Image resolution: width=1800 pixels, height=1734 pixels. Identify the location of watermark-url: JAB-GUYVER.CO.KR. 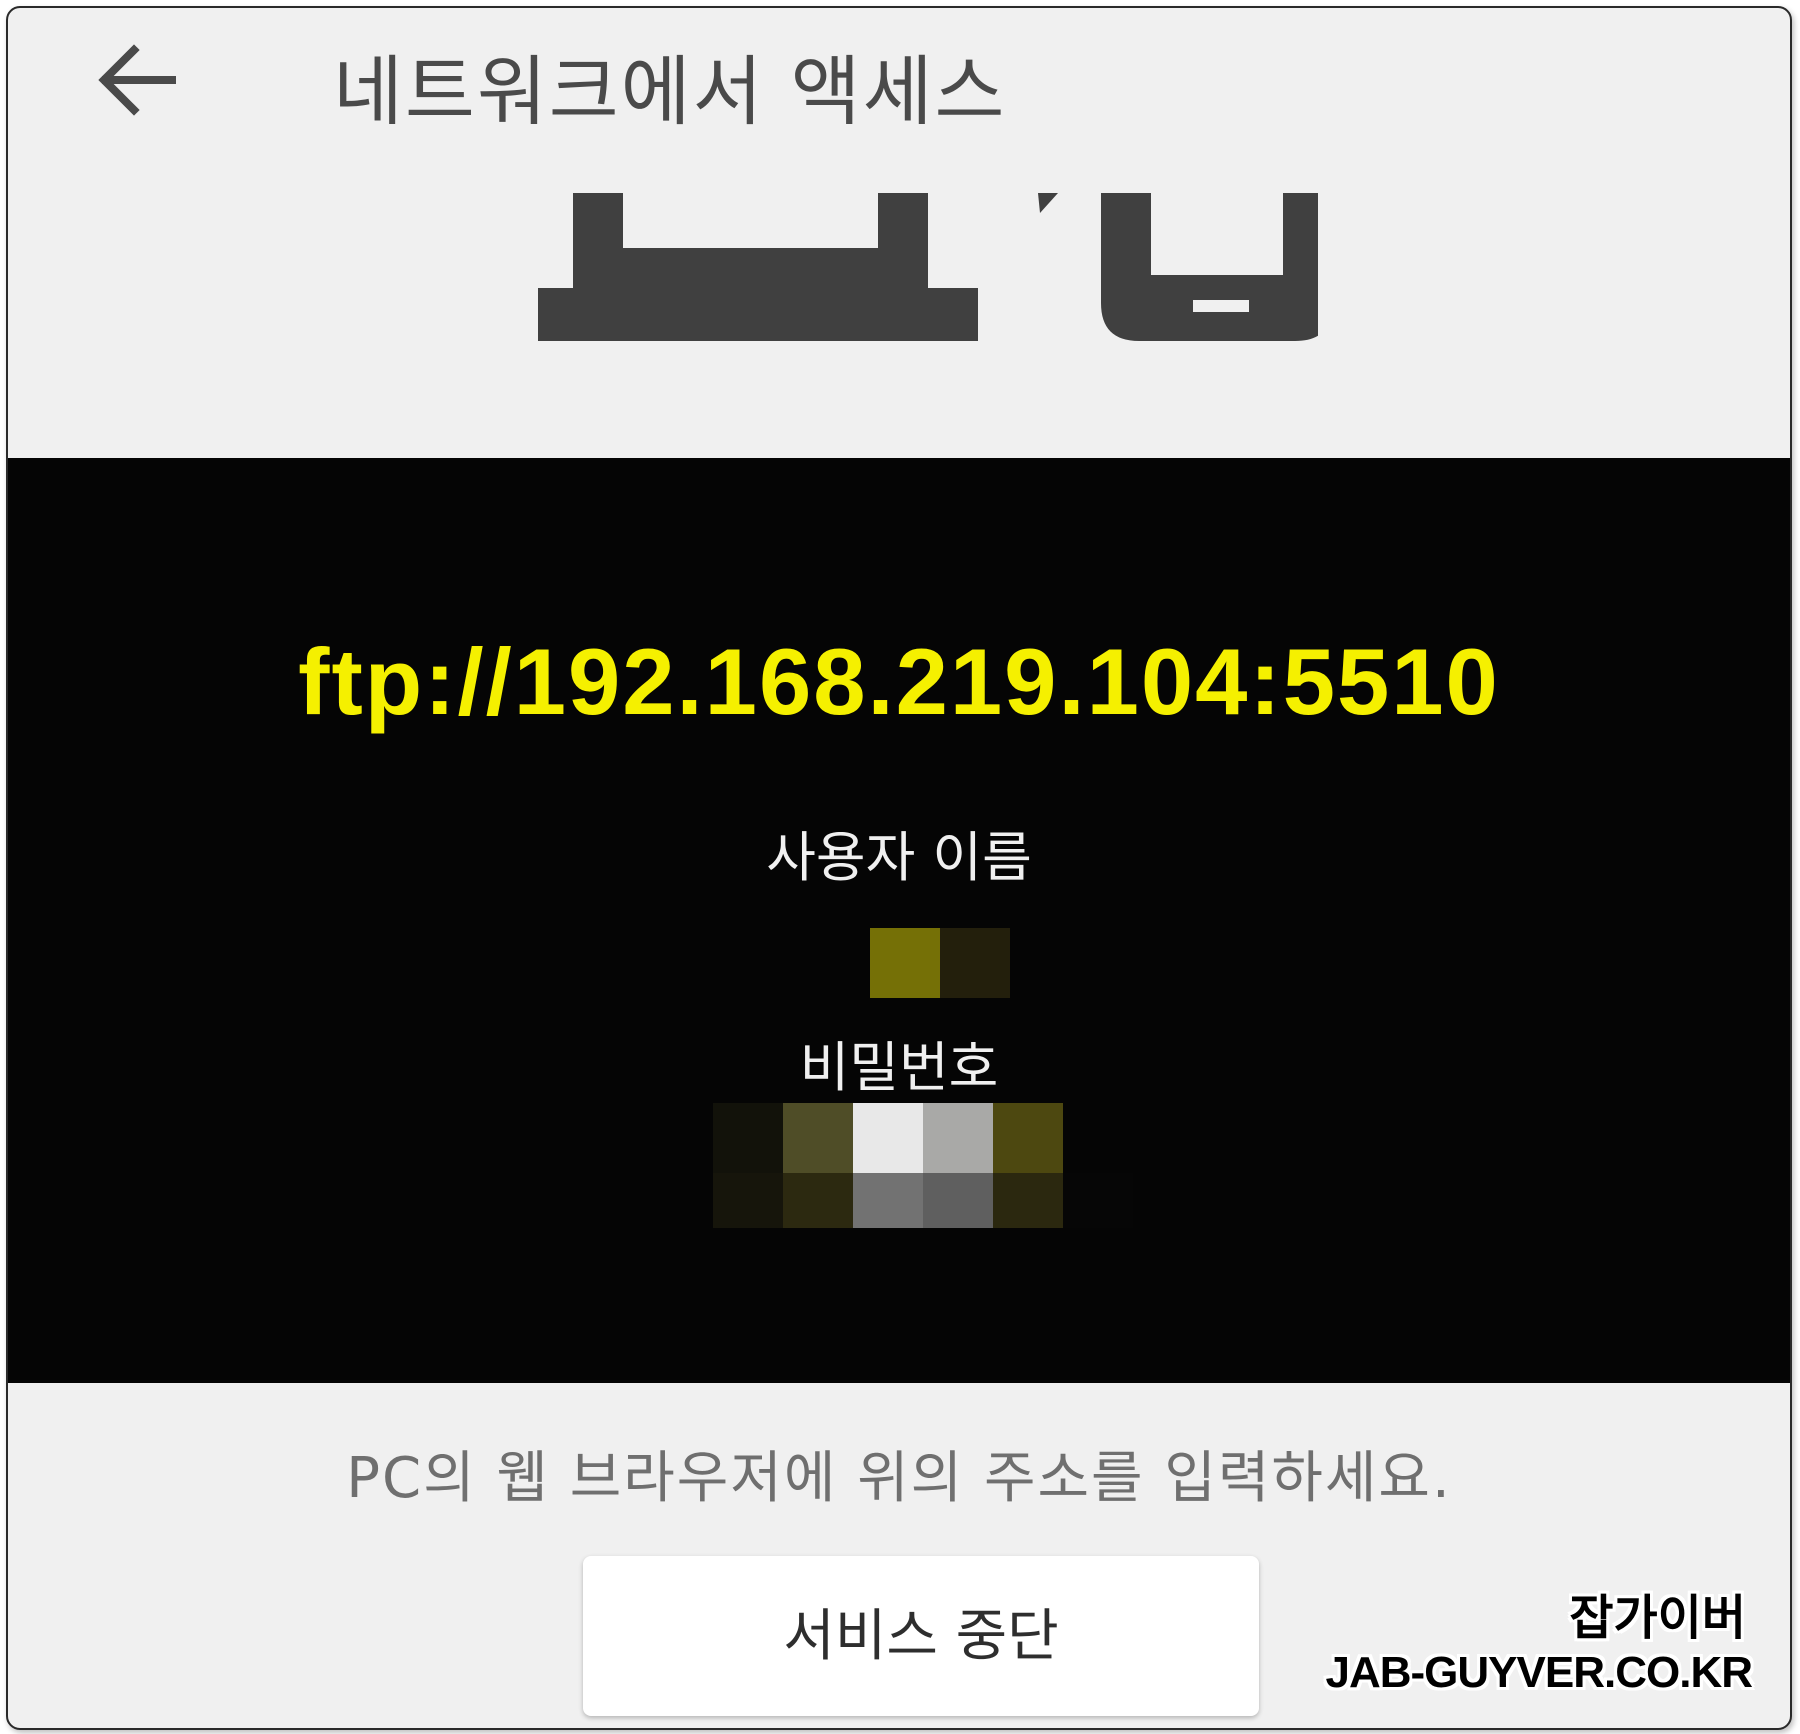
(1539, 1672).